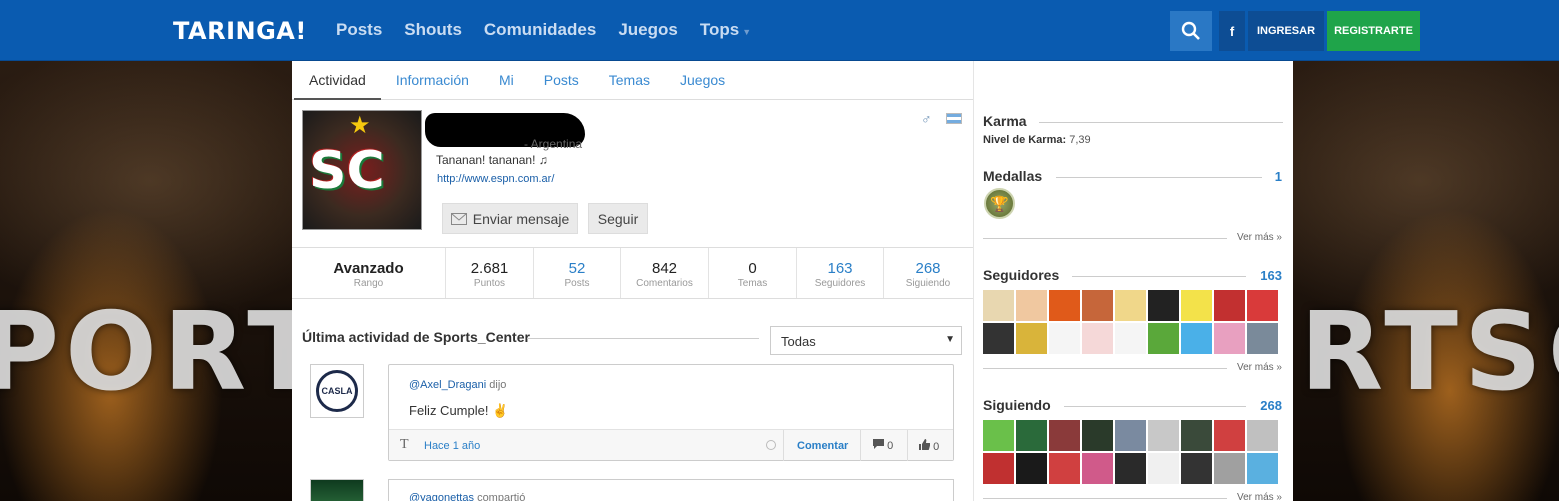  What do you see at coordinates (489, 283) in the screenshot?
I see `stat-label: Puntos` at bounding box center [489, 283].